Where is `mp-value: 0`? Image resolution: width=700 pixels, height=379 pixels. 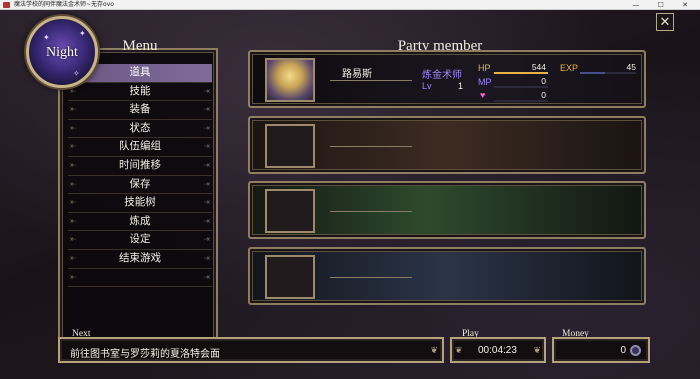 mp-value: 0 is located at coordinates (543, 81).